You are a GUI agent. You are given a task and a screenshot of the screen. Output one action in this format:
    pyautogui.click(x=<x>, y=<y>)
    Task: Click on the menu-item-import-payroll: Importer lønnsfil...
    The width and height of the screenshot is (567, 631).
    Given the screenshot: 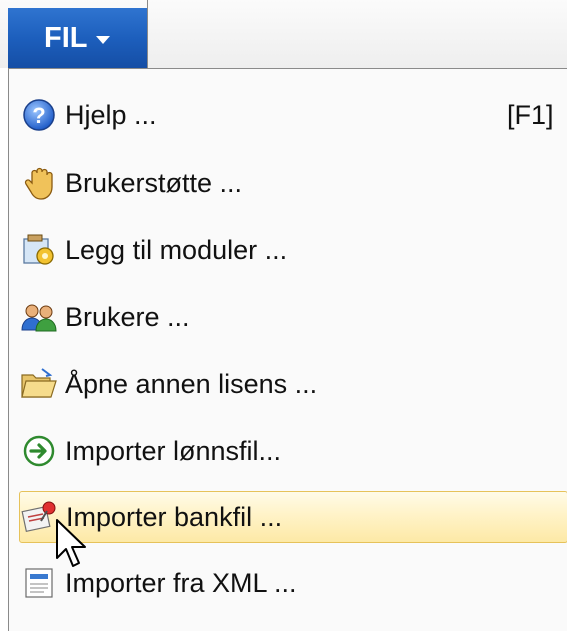 What is the action you would take?
    pyautogui.click(x=293, y=451)
    